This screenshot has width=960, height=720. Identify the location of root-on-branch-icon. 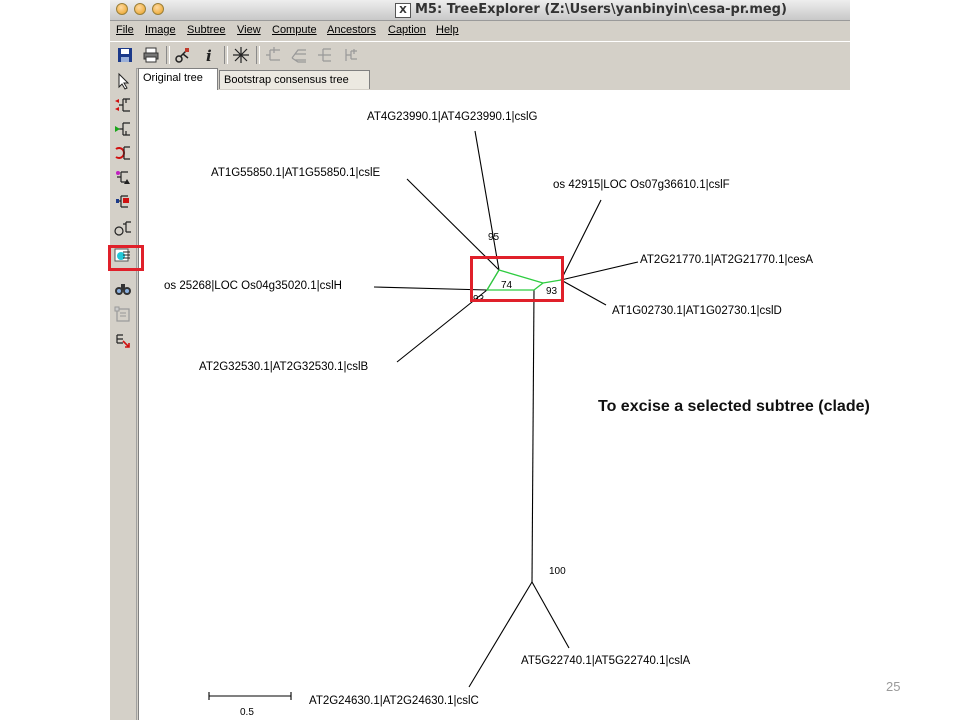
(123, 177).